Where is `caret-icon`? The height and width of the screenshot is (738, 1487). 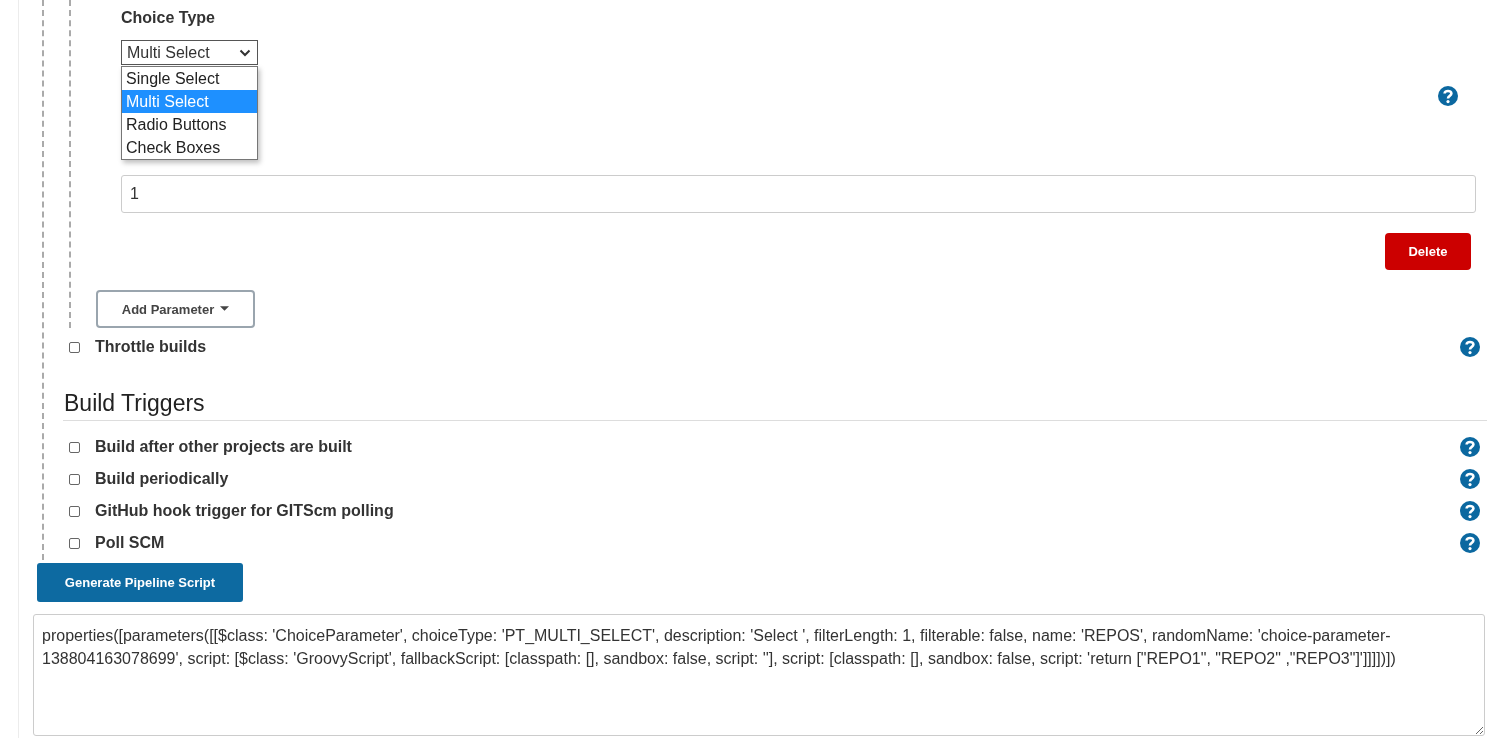
caret-icon is located at coordinates (225, 309).